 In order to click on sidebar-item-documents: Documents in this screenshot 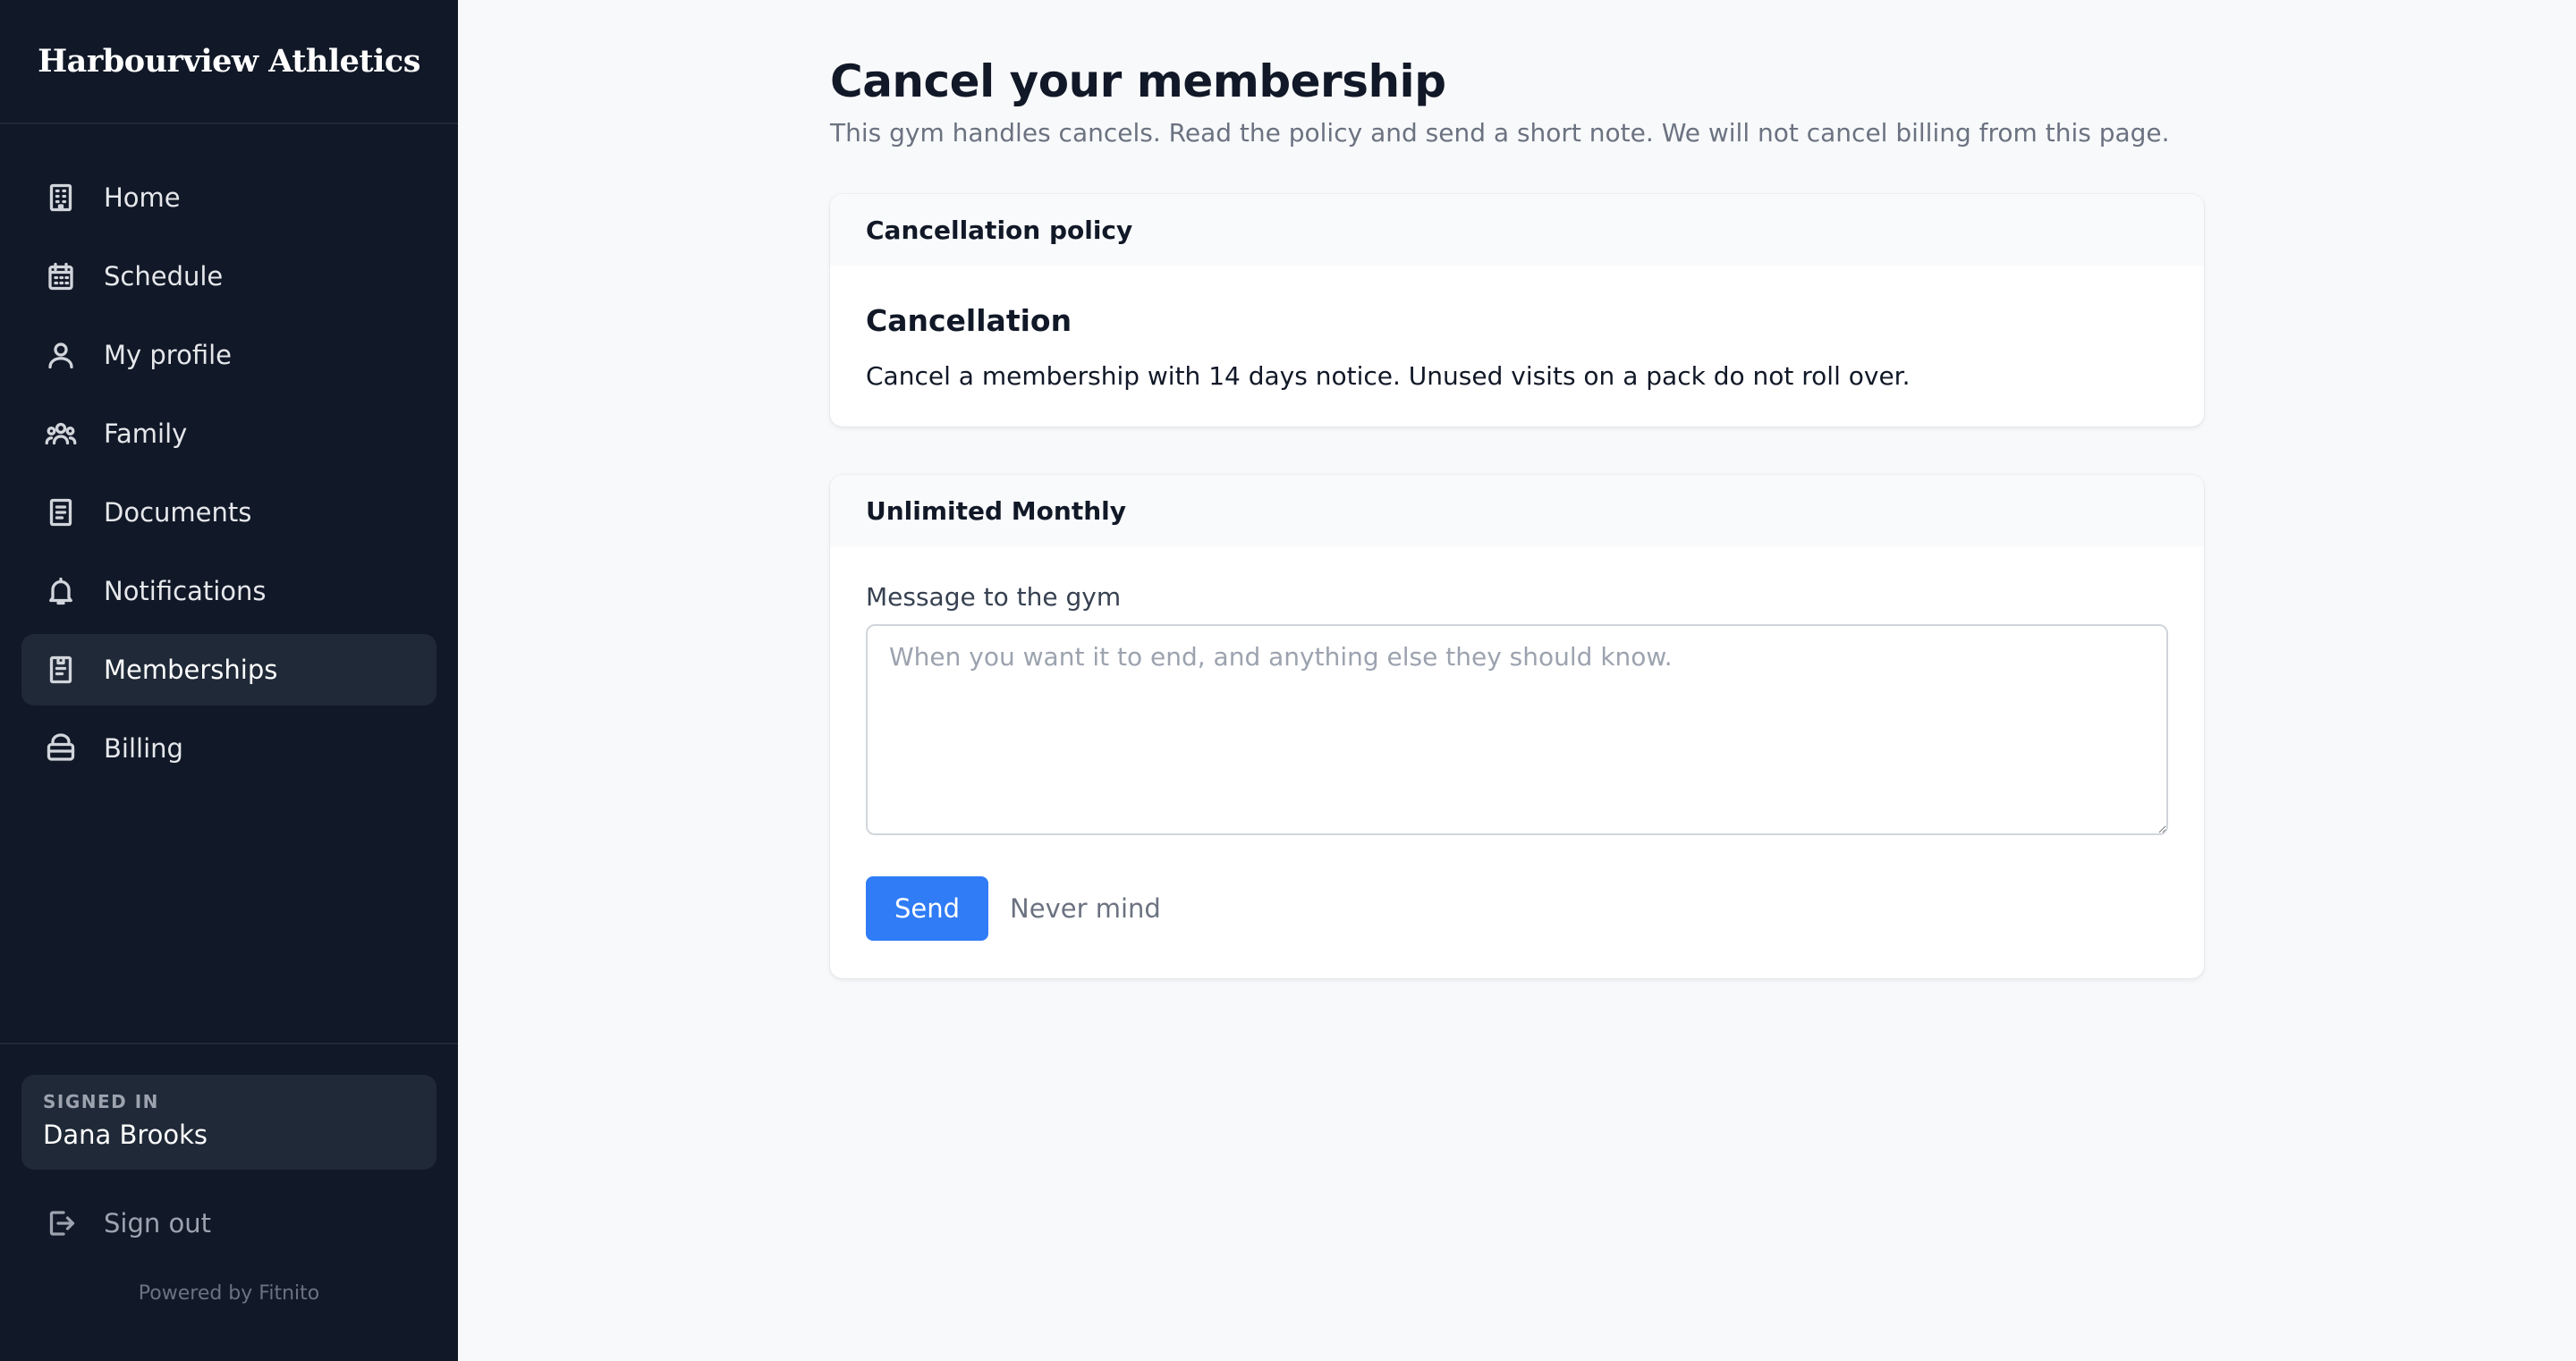, I will do `click(228, 512)`.